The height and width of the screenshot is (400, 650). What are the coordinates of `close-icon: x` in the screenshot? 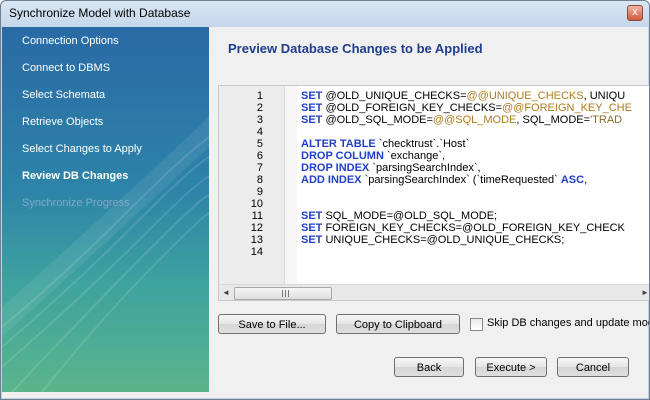 It's located at (635, 12).